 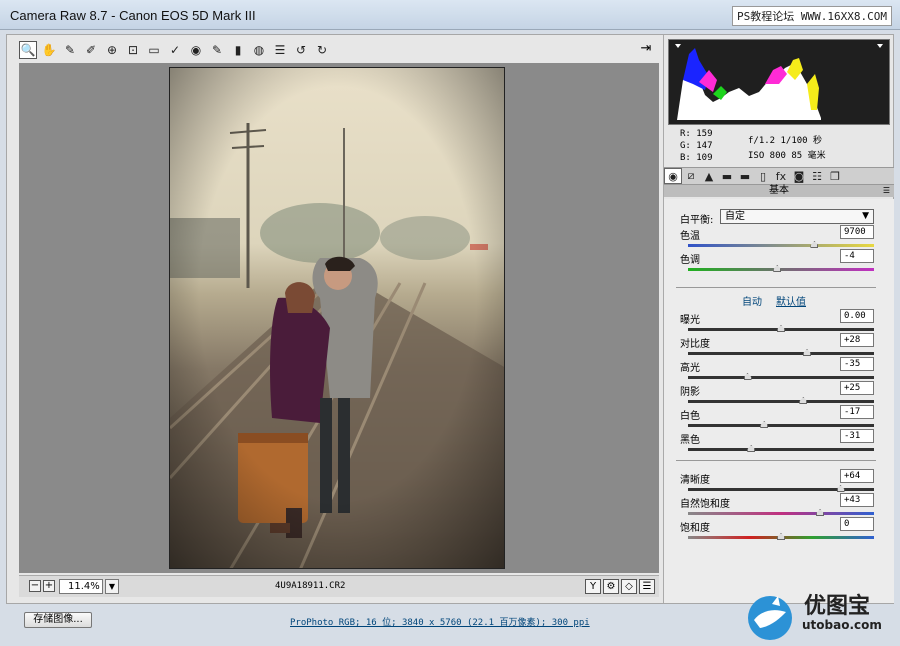 I want to click on vibrance-value-field: +43, so click(x=857, y=500).